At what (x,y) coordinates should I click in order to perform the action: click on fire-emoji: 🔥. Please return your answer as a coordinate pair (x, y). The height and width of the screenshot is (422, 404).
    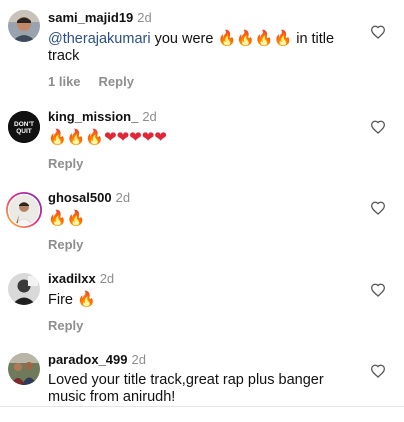
    Looking at the image, I should click on (86, 299).